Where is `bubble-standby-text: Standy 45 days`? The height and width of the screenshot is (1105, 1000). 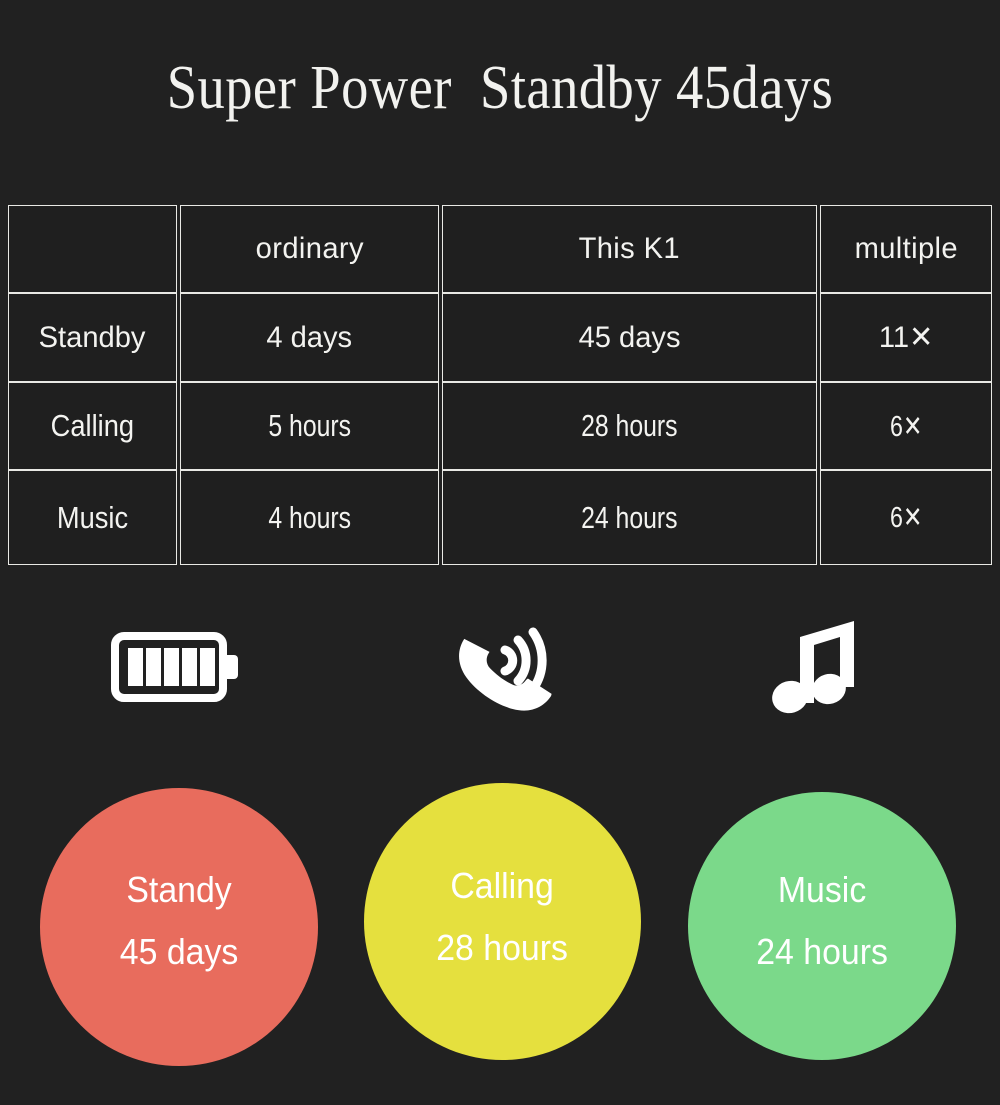
bubble-standby-text: Standy 45 days is located at coordinates (179, 921).